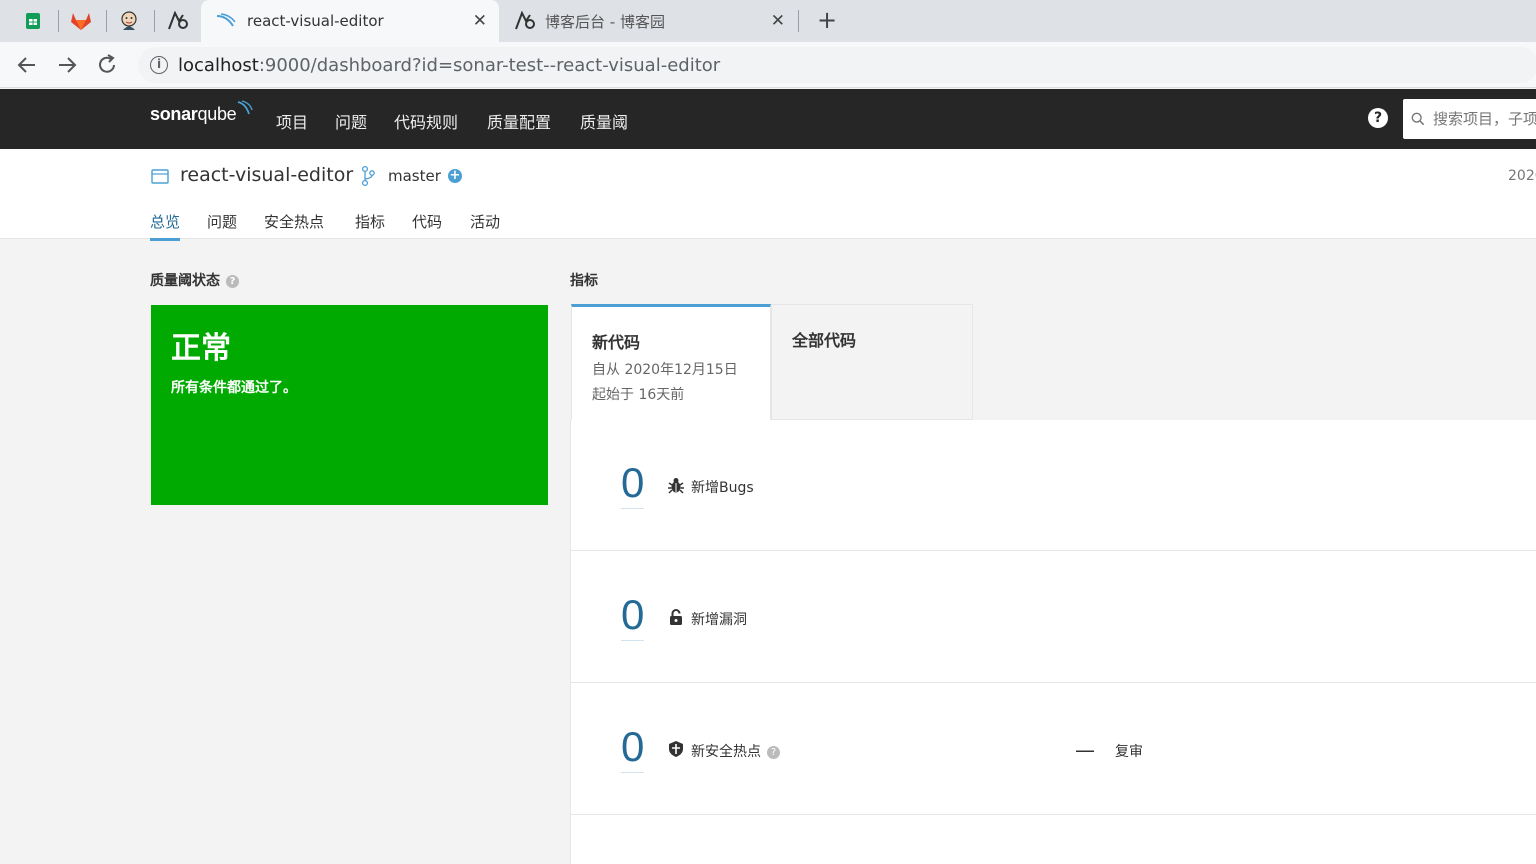  What do you see at coordinates (160, 176) in the screenshot?
I see `project-icon` at bounding box center [160, 176].